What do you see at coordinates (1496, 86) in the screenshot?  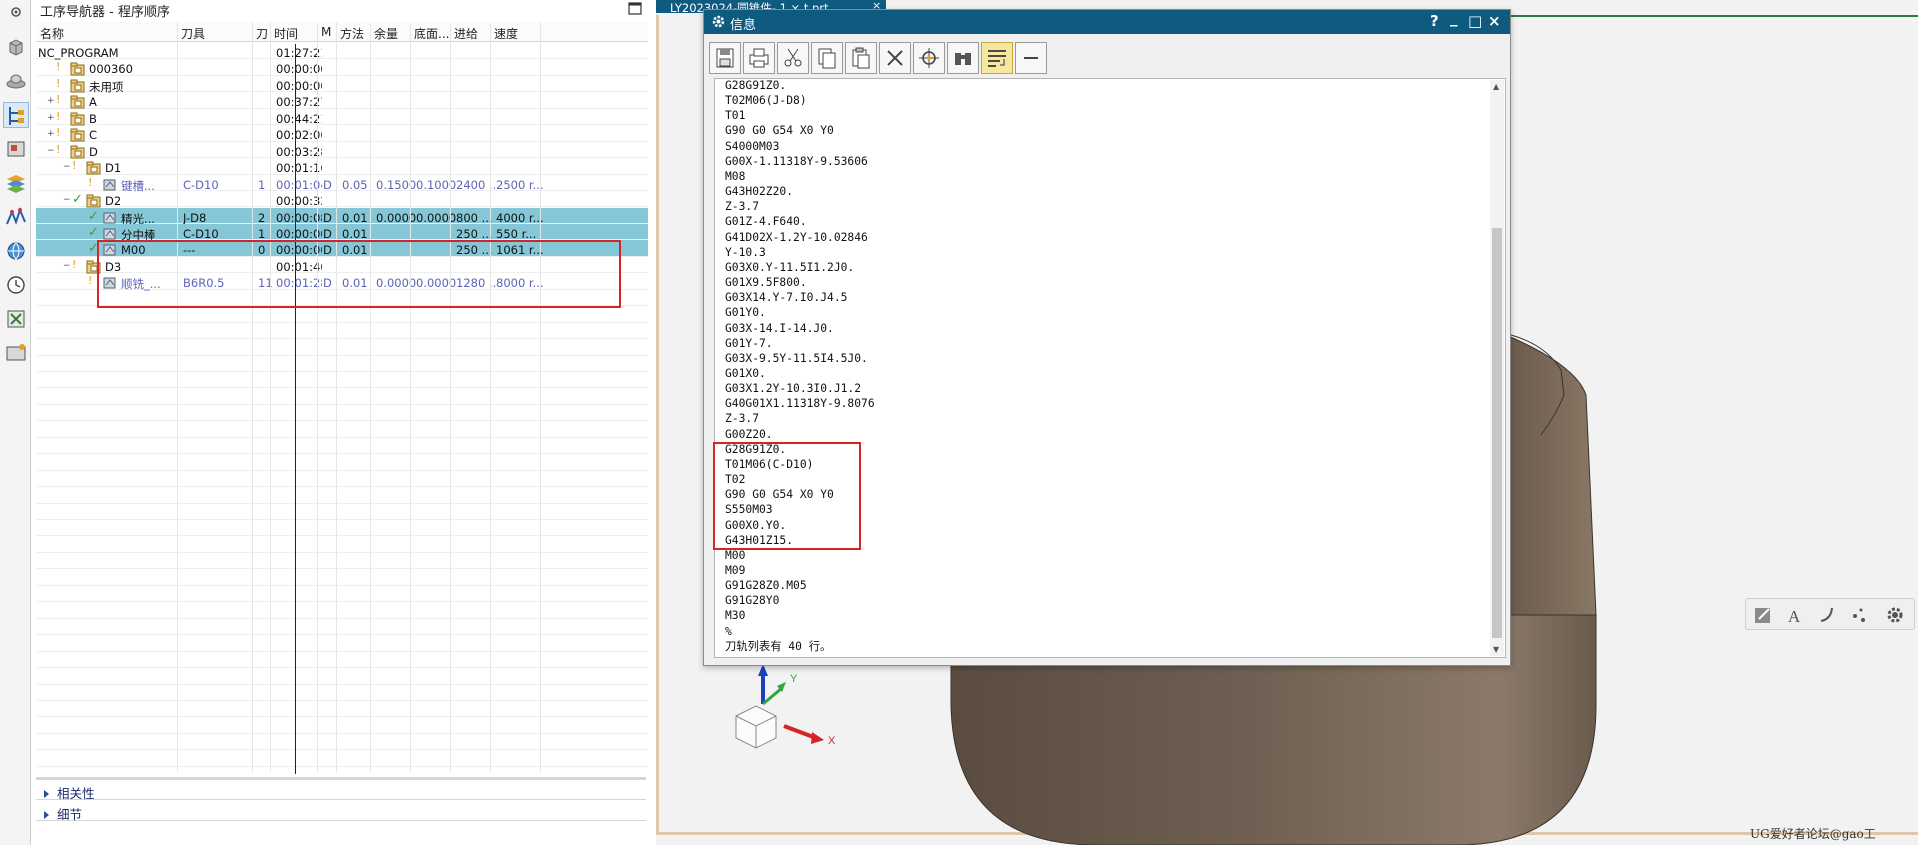 I see `scroll-up-icon: ▲` at bounding box center [1496, 86].